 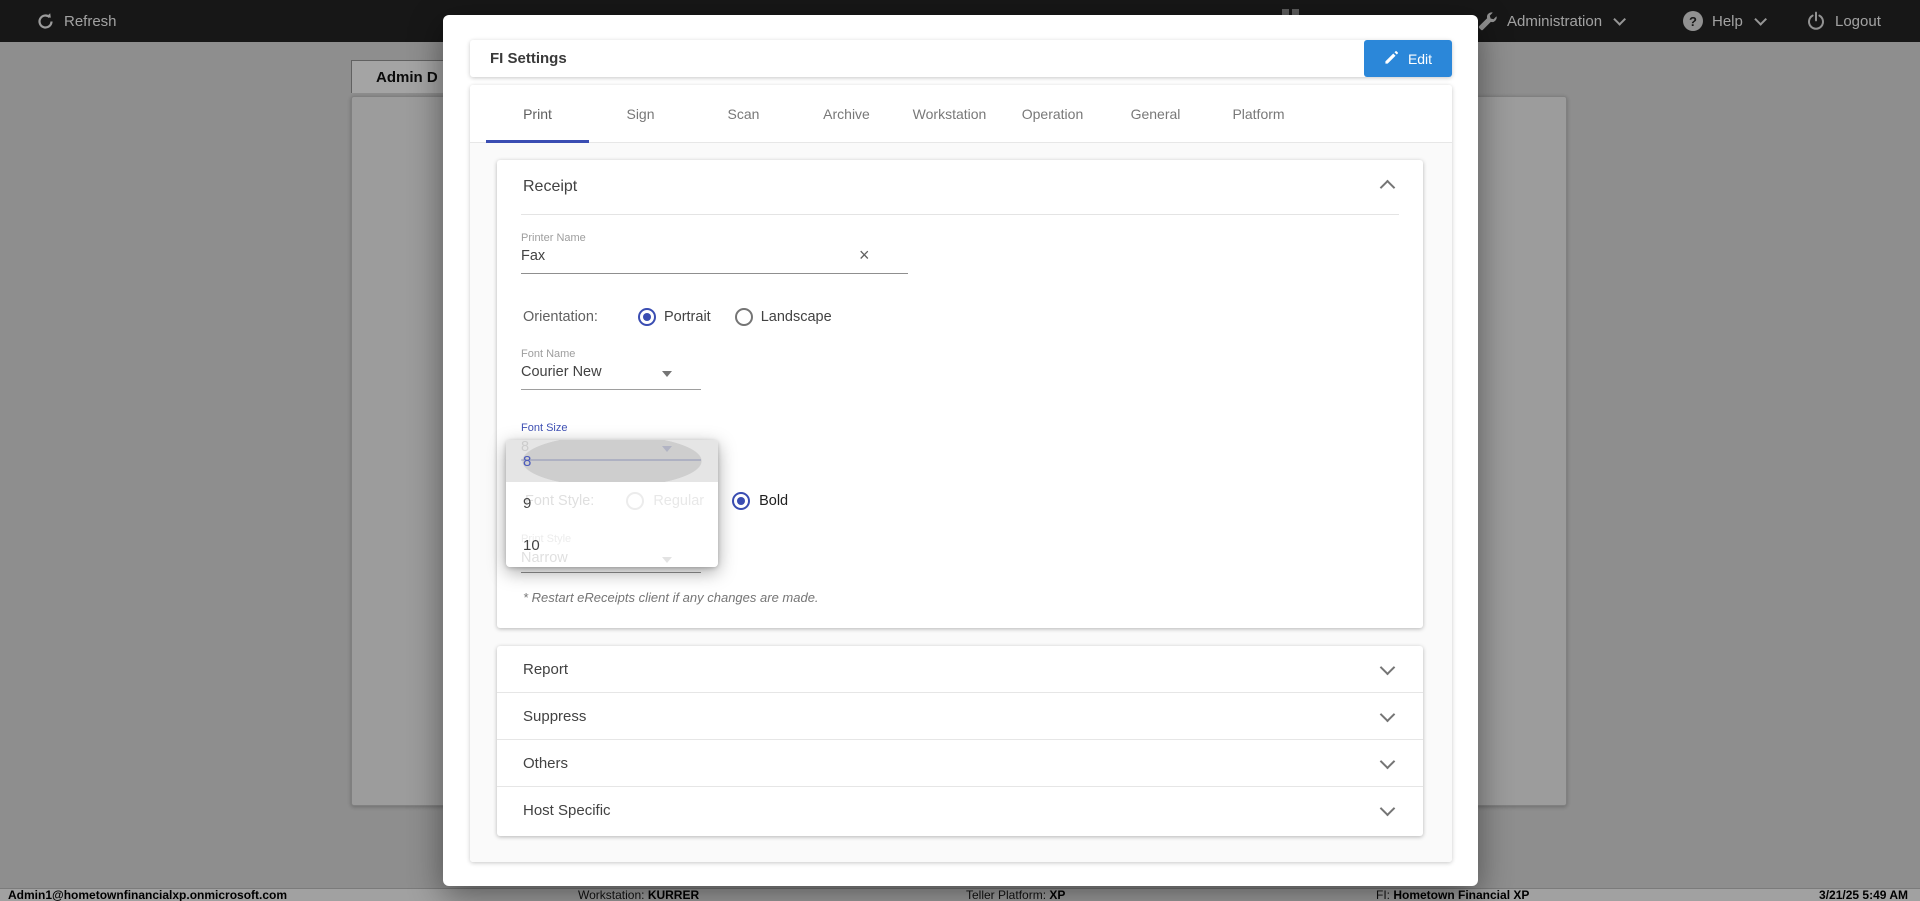 What do you see at coordinates (864, 255) in the screenshot?
I see `clear-icon: ×` at bounding box center [864, 255].